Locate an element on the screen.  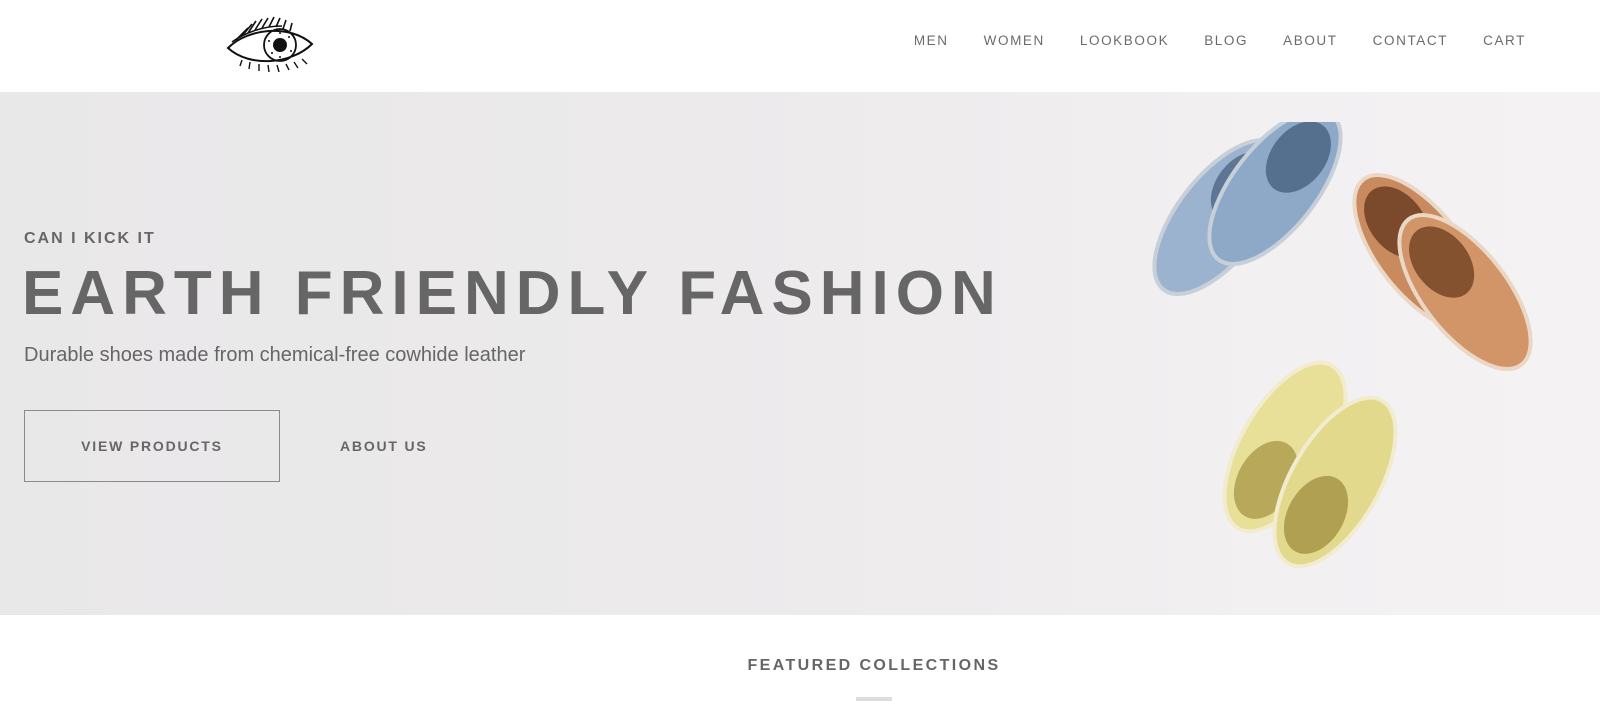
nav-contact: CONTACT is located at coordinates (1410, 41).